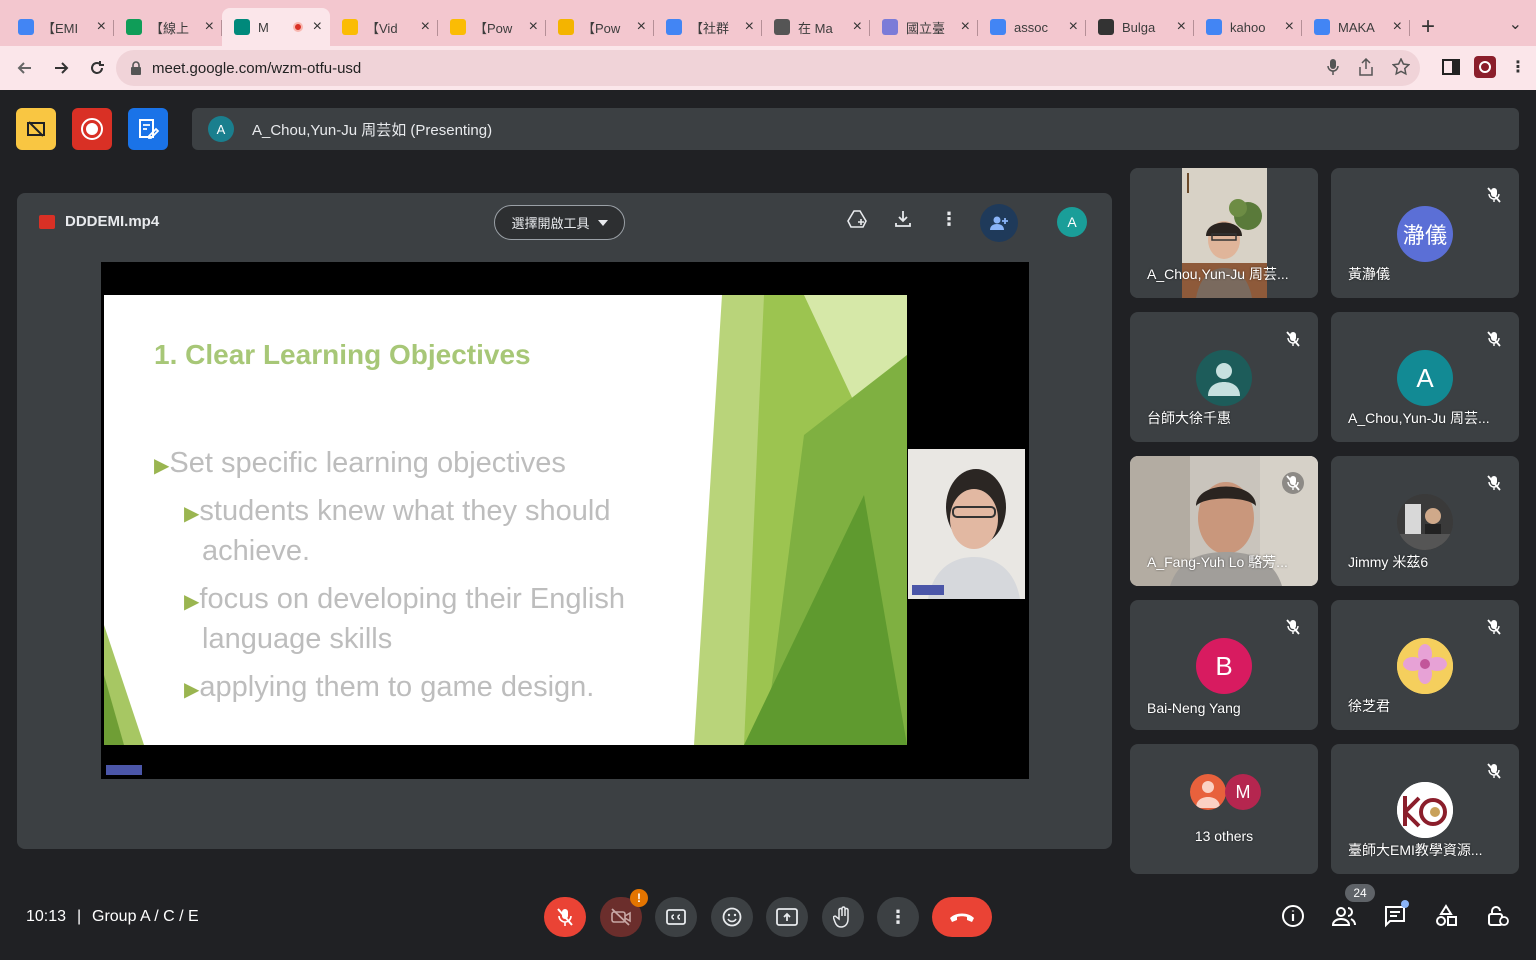 The width and height of the screenshot is (1536, 960). What do you see at coordinates (1425, 521) in the screenshot?
I see `participant-tile: Jimmy 米茲6` at bounding box center [1425, 521].